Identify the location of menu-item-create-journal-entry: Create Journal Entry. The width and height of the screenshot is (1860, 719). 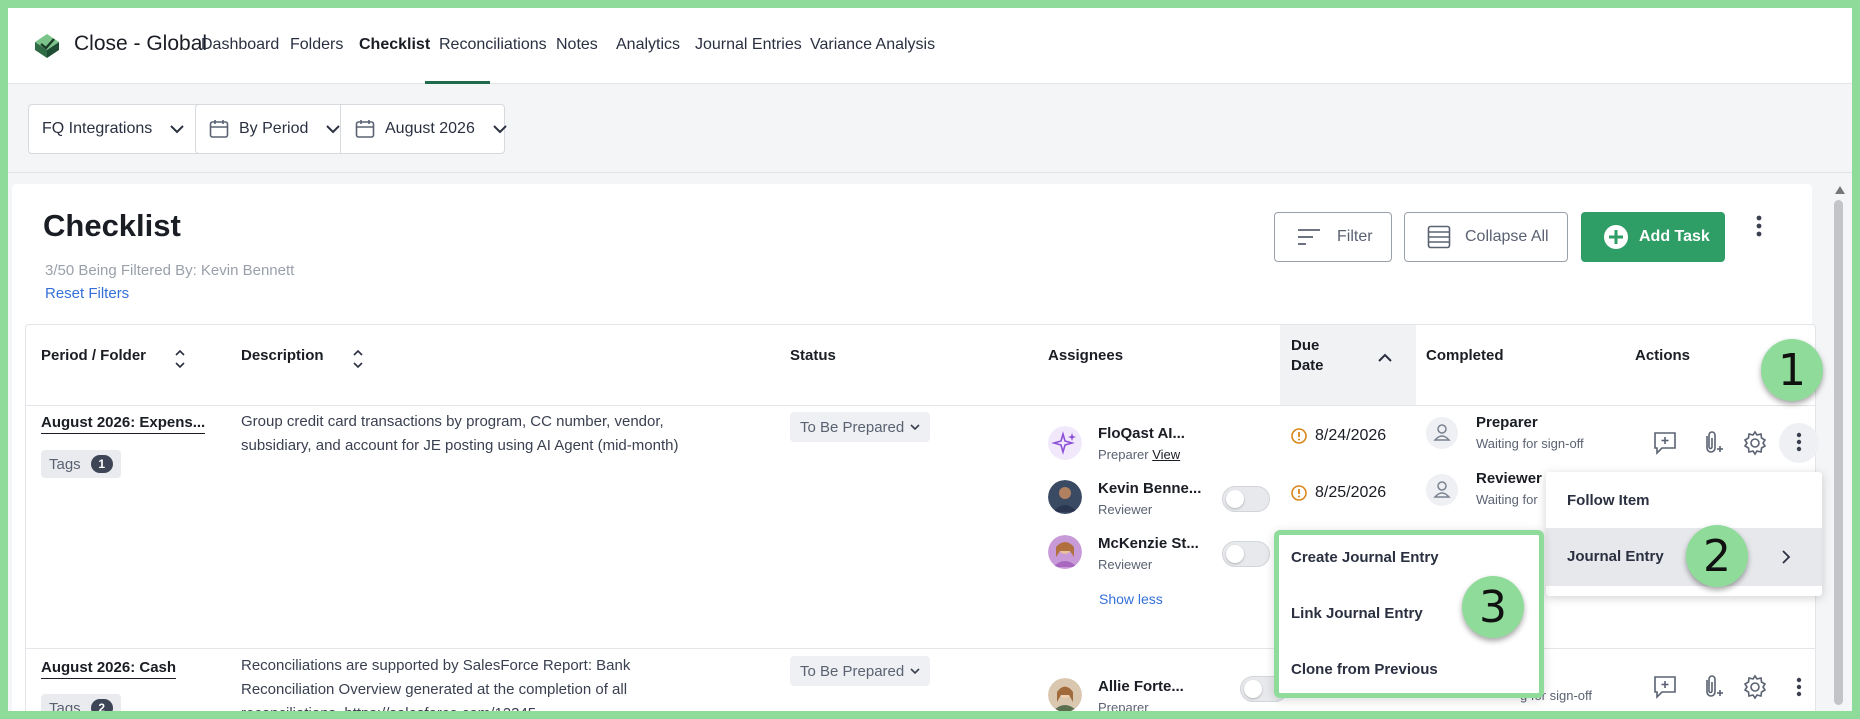
(1365, 557).